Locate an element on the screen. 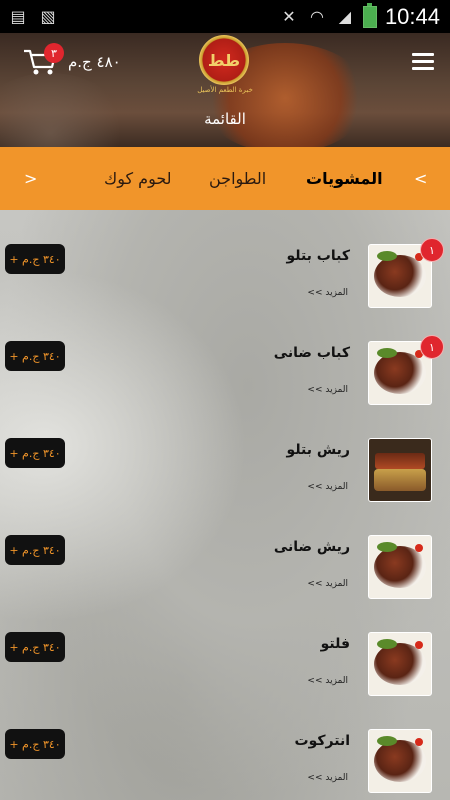 The image size is (450, 800). battery-icon is located at coordinates (369, 15).